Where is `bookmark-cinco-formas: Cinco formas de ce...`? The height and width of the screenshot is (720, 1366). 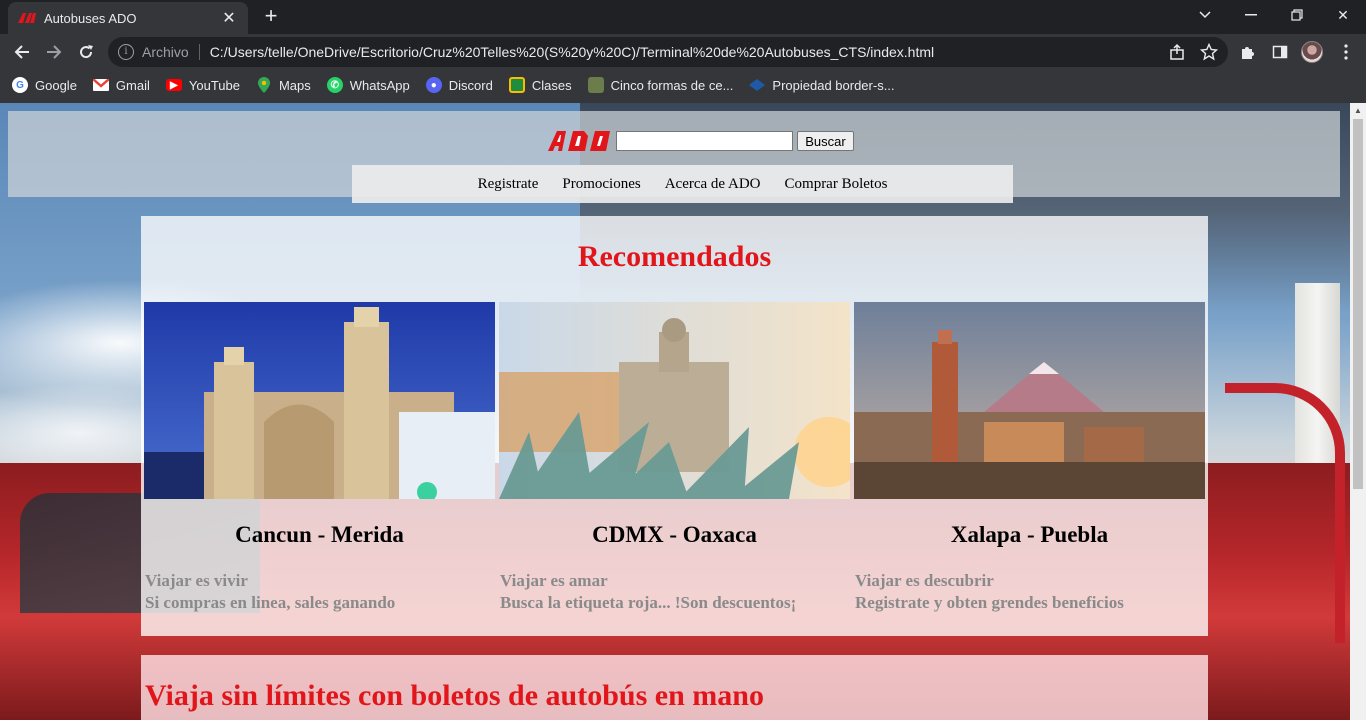 bookmark-cinco-formas: Cinco formas de ce... is located at coordinates (660, 85).